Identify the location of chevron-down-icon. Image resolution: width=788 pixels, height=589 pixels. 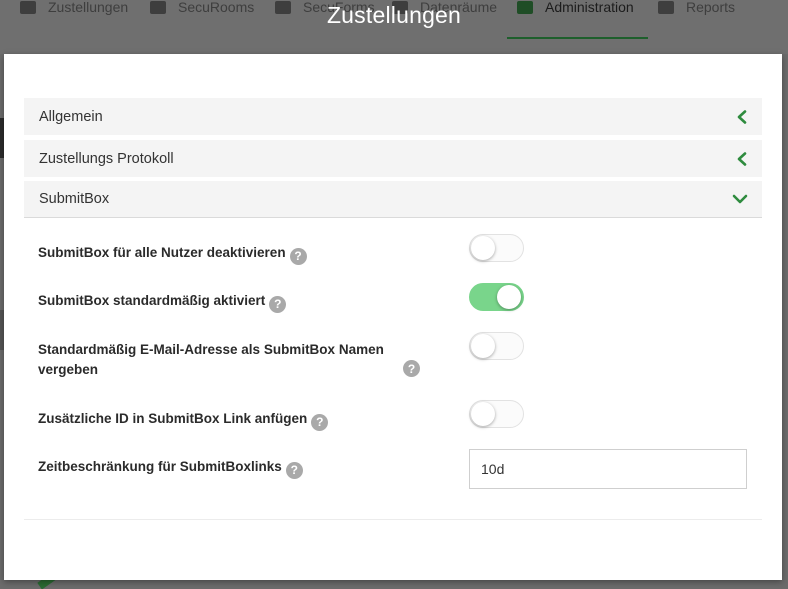
(740, 199).